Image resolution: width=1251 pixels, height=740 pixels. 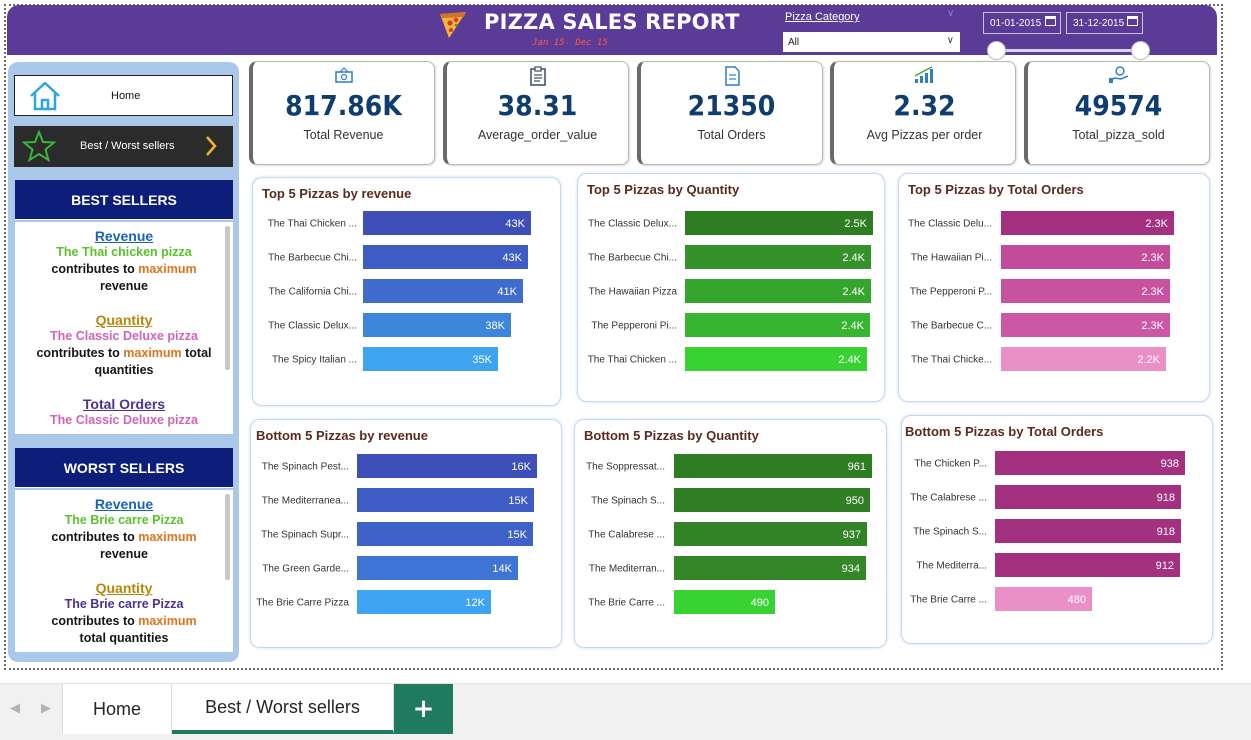 What do you see at coordinates (482, 360) in the screenshot?
I see `data-label: 35K` at bounding box center [482, 360].